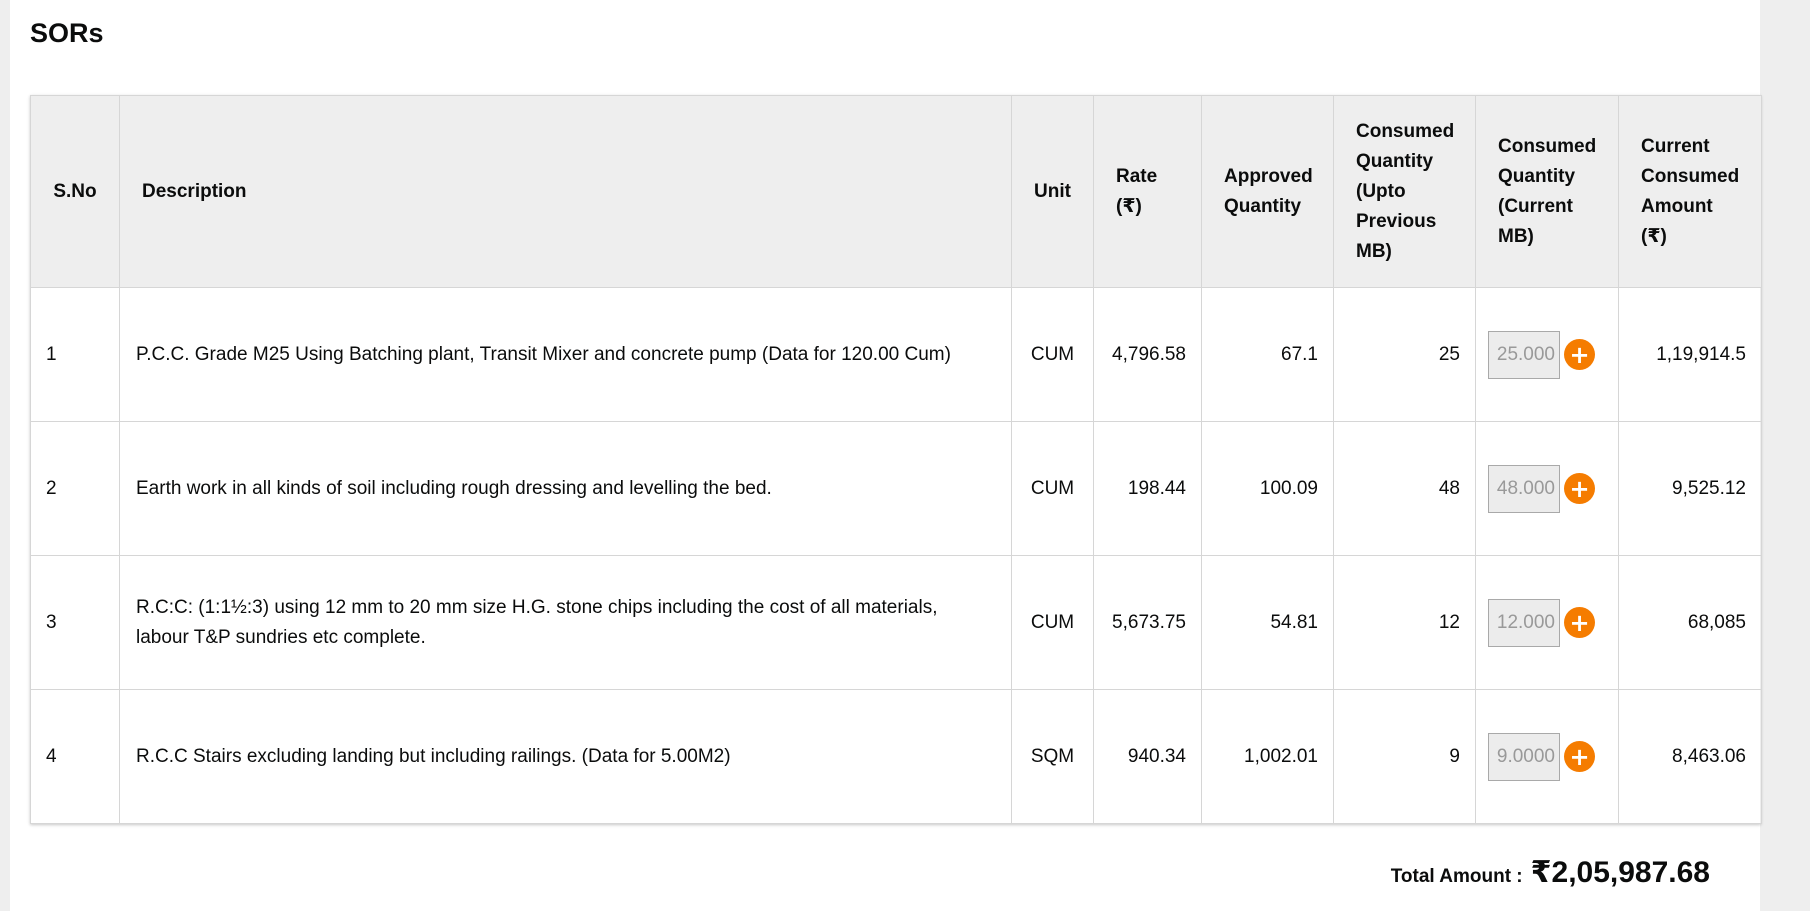  Describe the element at coordinates (565, 191) in the screenshot. I see `header-description: Description` at that location.